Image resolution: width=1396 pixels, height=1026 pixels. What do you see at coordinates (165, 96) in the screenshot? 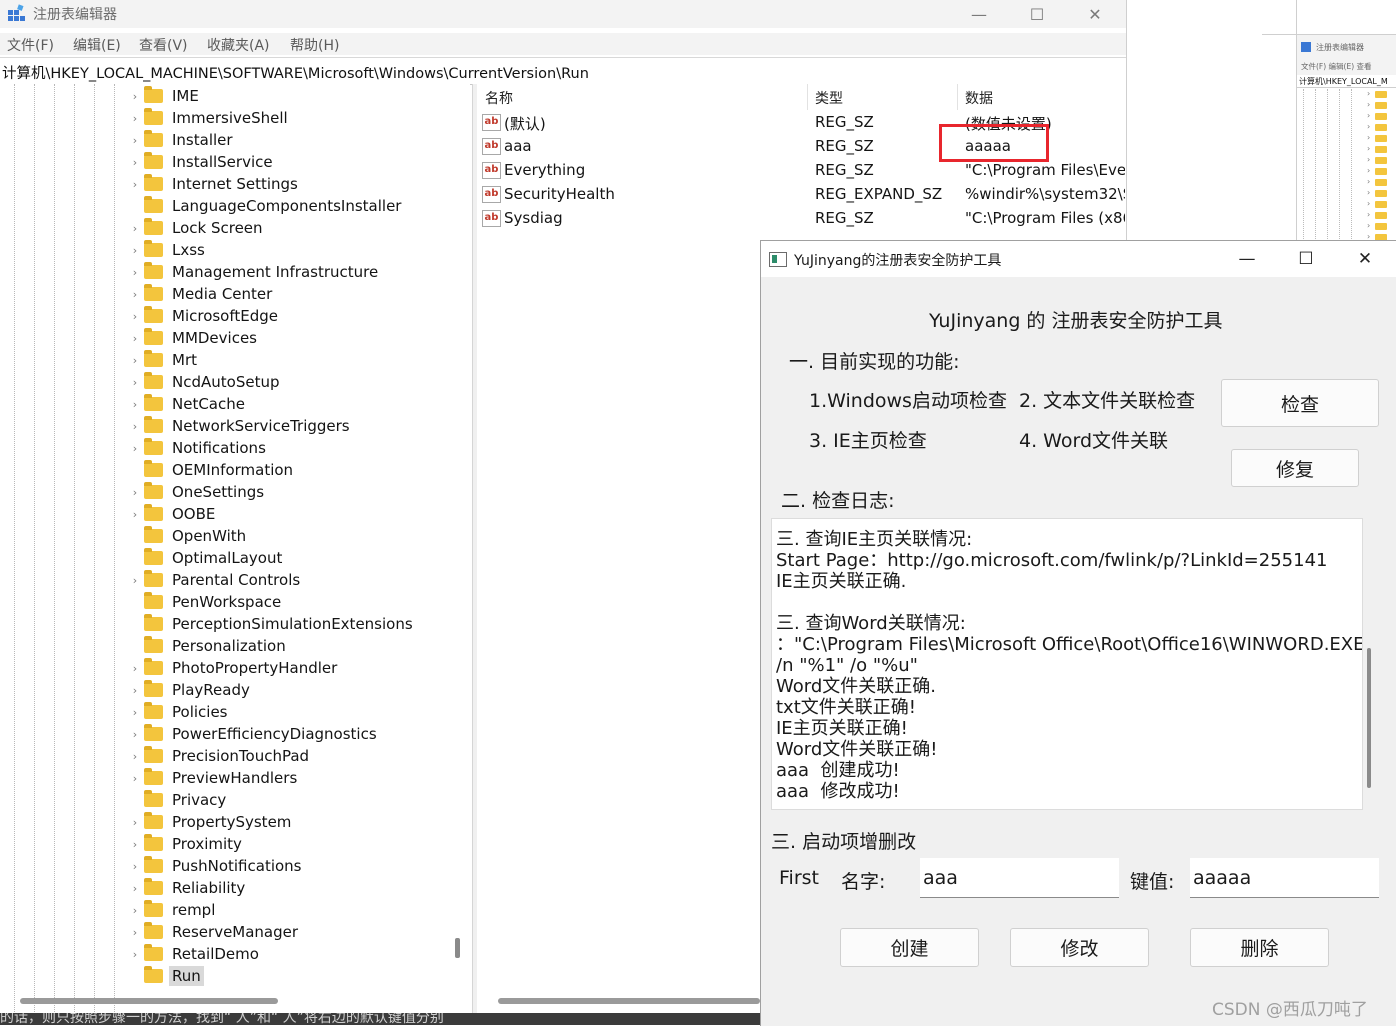
I see `tree-item: › IME` at bounding box center [165, 96].